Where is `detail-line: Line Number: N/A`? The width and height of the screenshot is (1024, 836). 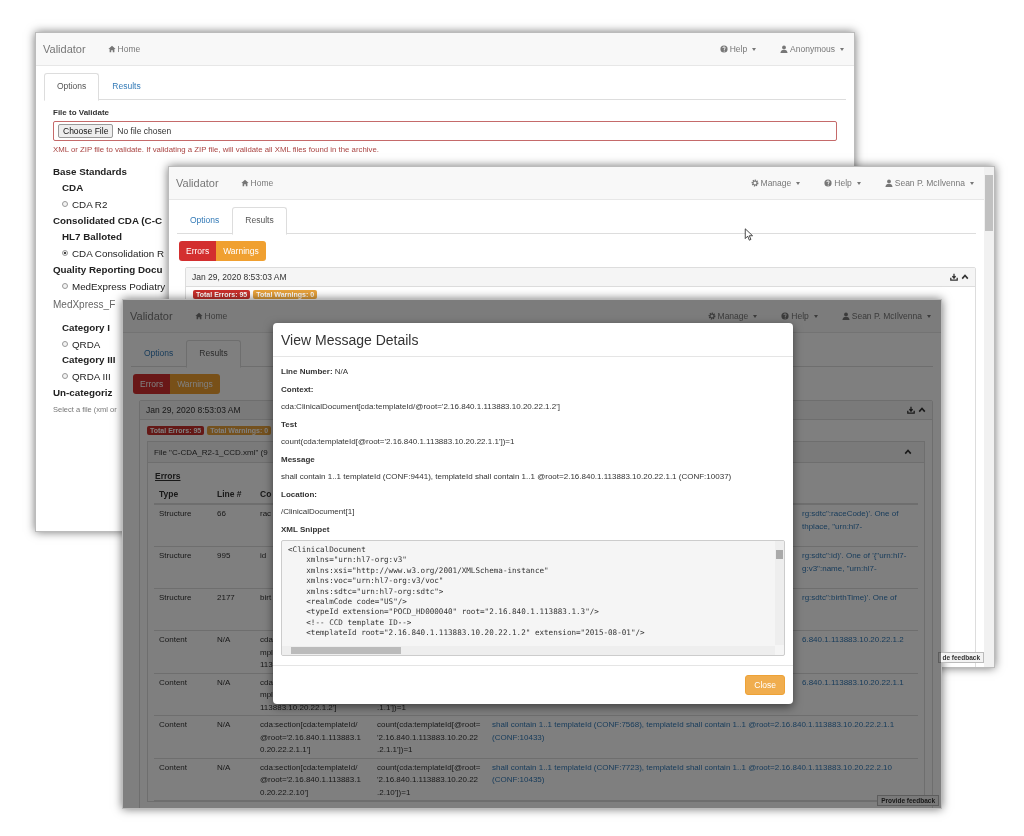
detail-line: Line Number: N/A is located at coordinates (315, 372).